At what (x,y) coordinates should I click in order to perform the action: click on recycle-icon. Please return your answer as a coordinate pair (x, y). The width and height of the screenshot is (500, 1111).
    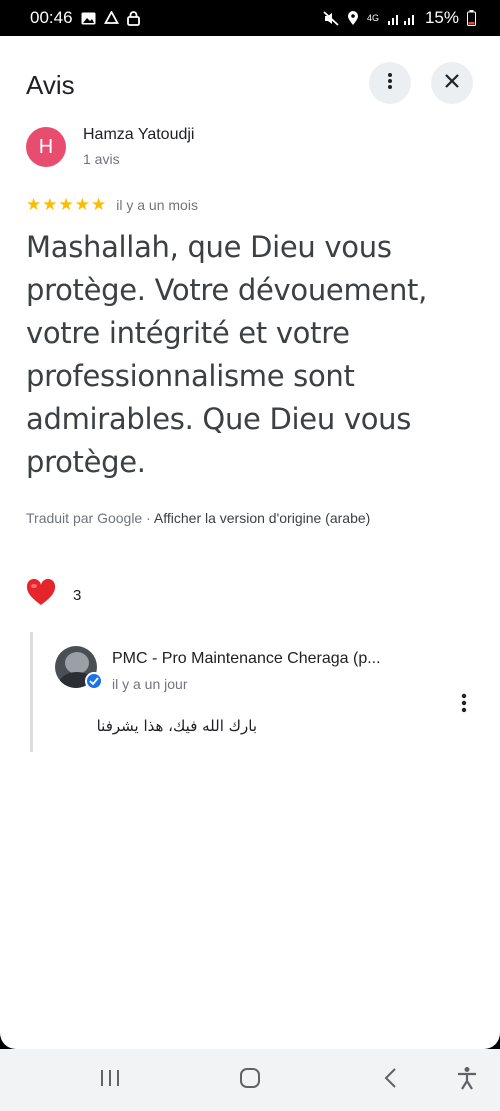
    Looking at the image, I should click on (111, 18).